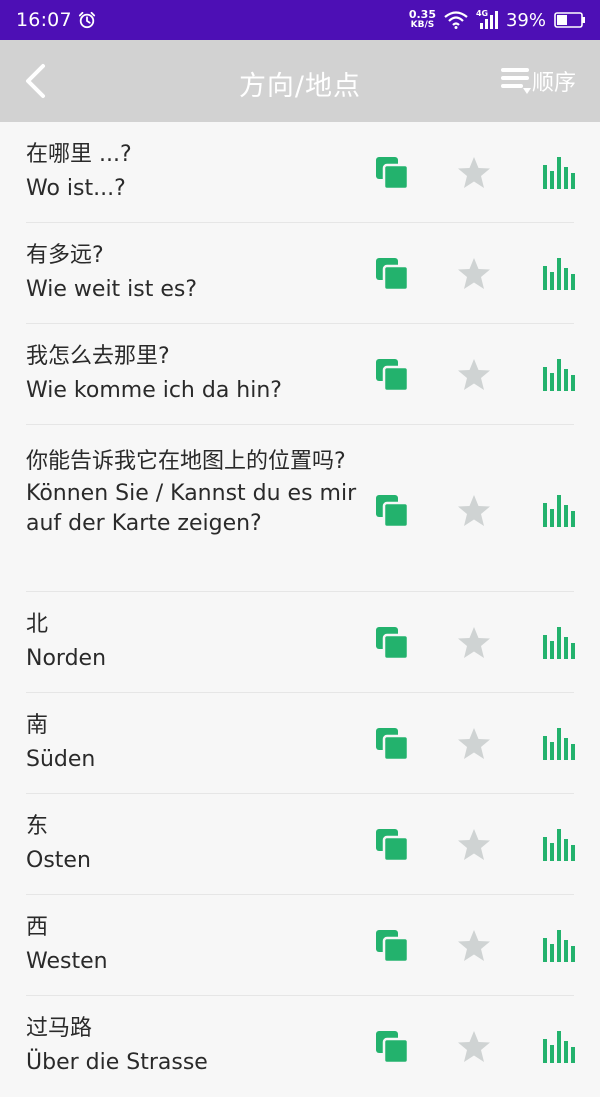 This screenshot has height=1097, width=600. I want to click on chinese-phrase: 过马路, so click(59, 1028).